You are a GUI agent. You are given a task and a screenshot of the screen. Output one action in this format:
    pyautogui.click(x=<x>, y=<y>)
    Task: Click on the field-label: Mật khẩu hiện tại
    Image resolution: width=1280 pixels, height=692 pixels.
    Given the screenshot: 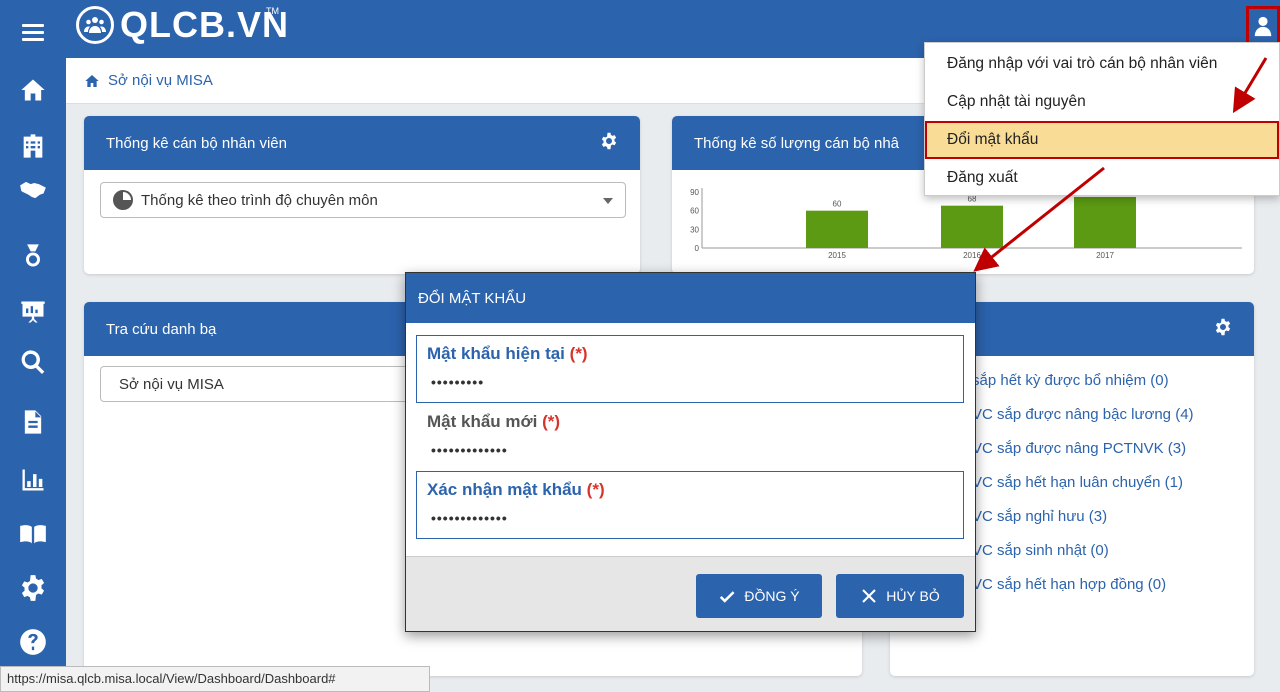 What is the action you would take?
    pyautogui.click(x=496, y=353)
    